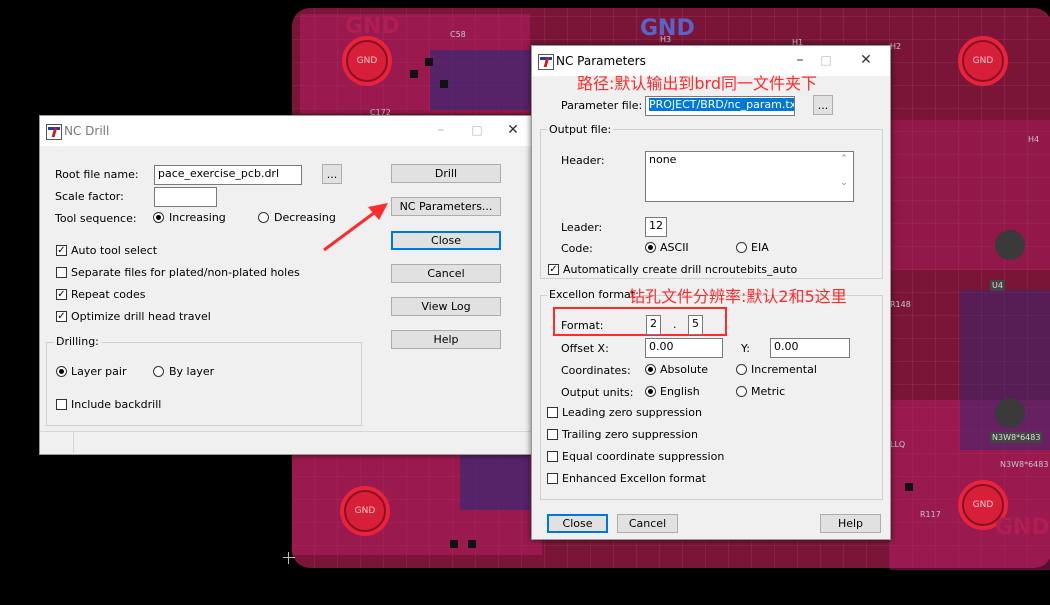 This screenshot has height=605, width=1050. What do you see at coordinates (1034, 139) in the screenshot?
I see `silk-label: H4` at bounding box center [1034, 139].